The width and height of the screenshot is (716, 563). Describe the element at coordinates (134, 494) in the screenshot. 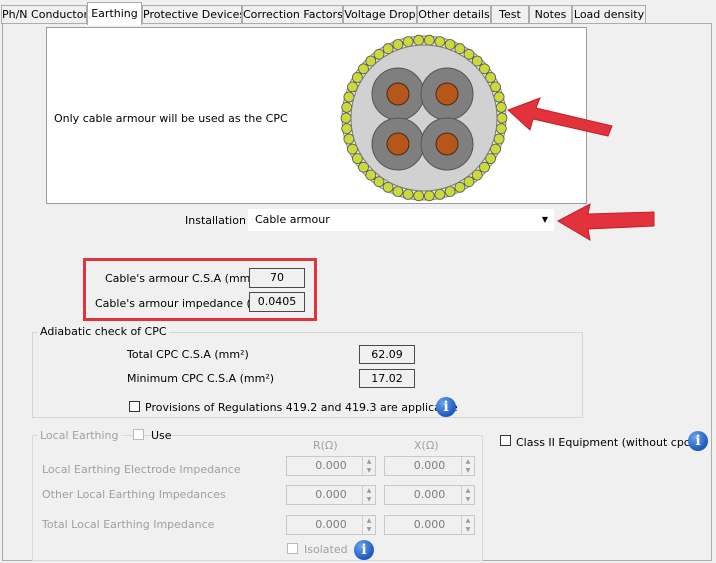

I see `other-impedances-label: Other Local Earthing Impedances` at that location.